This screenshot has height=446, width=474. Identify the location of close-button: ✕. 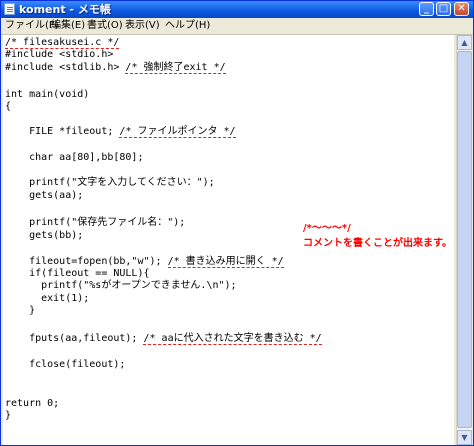
(461, 9).